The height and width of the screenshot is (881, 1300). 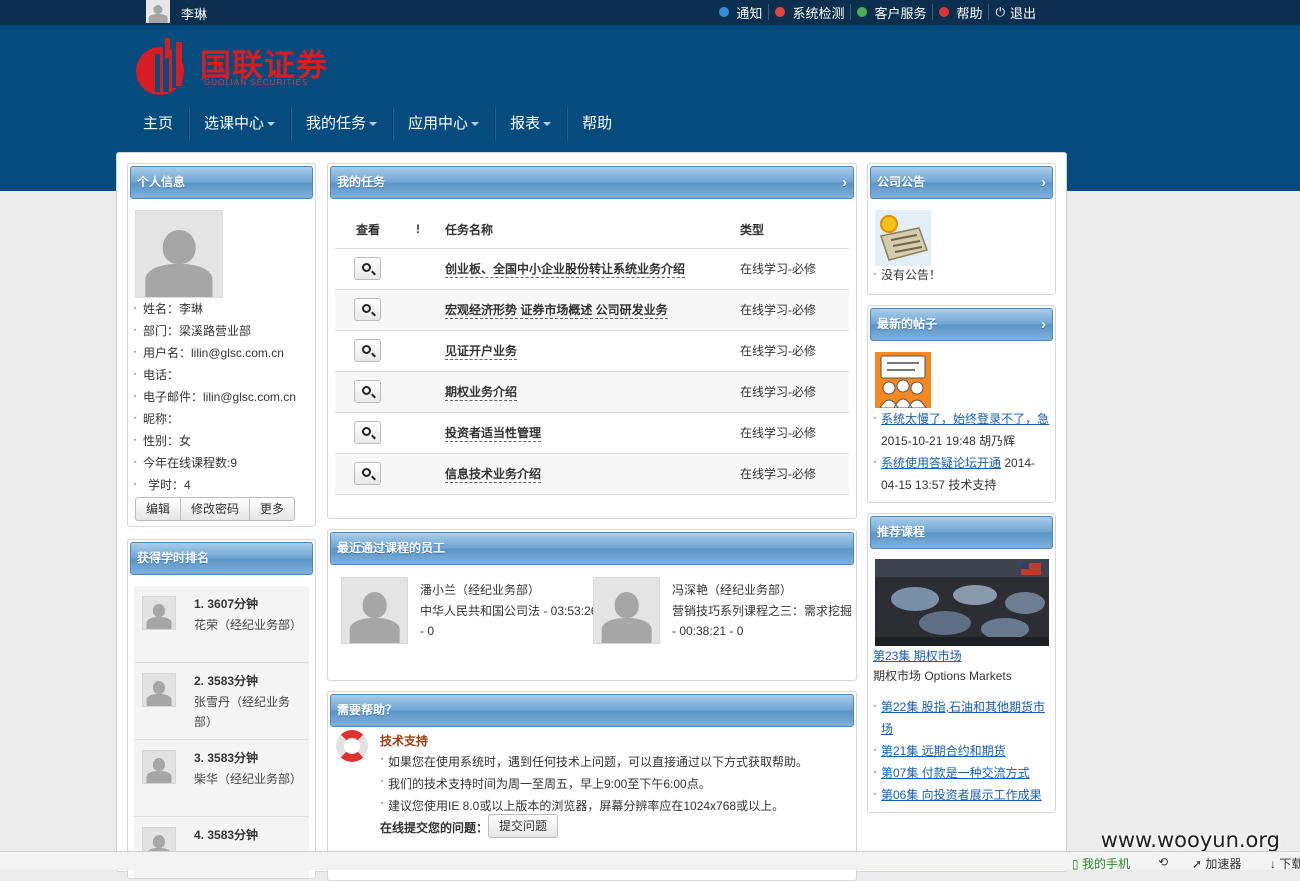 What do you see at coordinates (493, 475) in the screenshot?
I see `task-link: 信息技术业务介绍` at bounding box center [493, 475].